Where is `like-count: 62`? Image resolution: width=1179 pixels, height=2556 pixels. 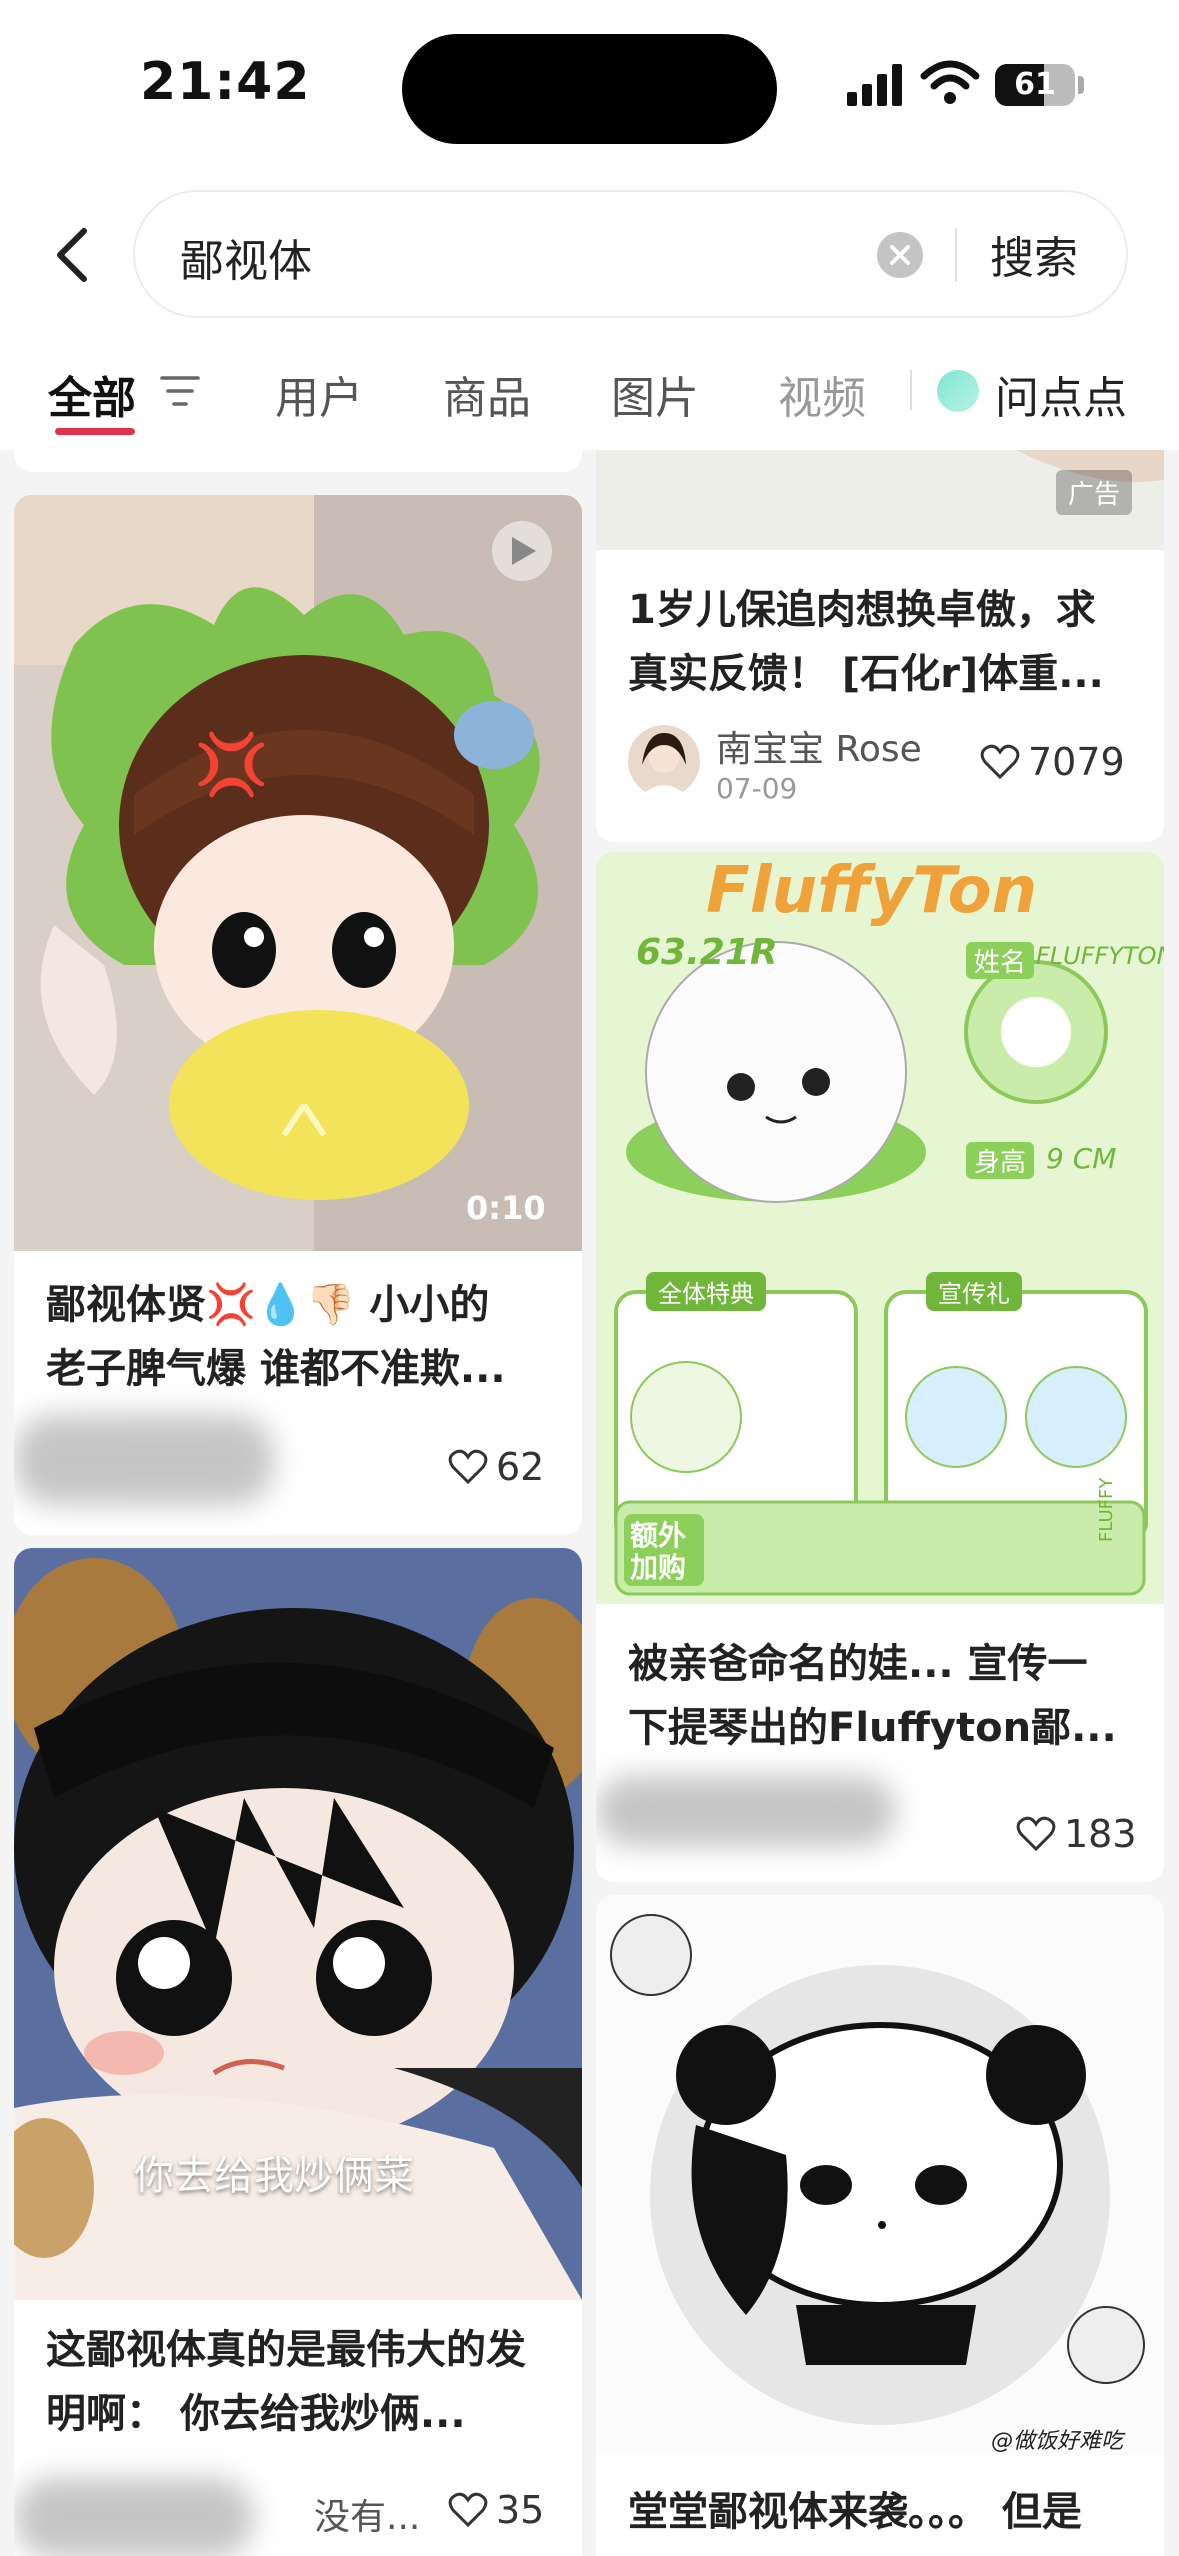
like-count: 62 is located at coordinates (496, 1467).